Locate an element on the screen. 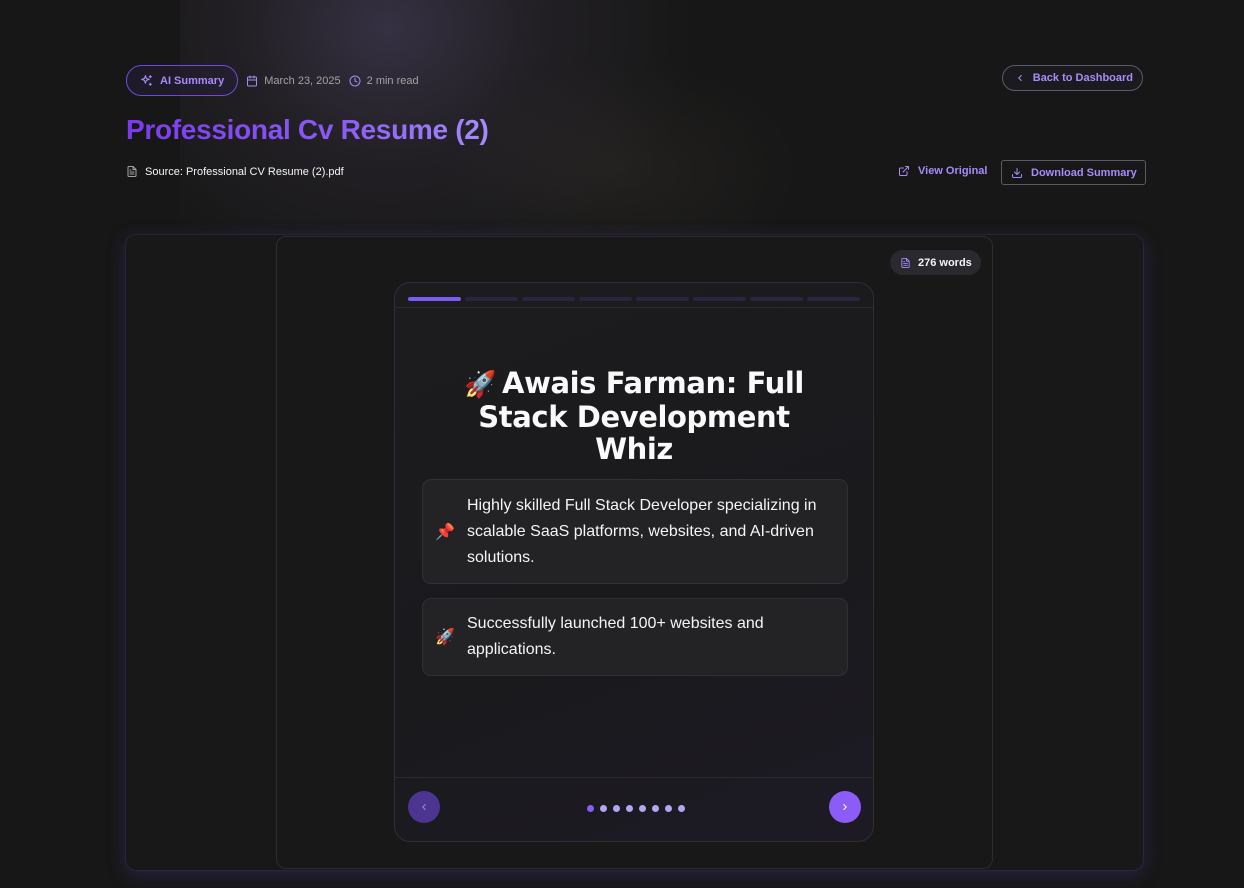 The height and width of the screenshot is (888, 1244). sparkles-icon is located at coordinates (146, 80).